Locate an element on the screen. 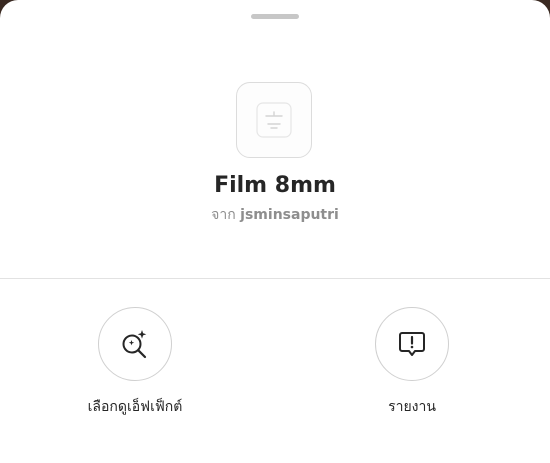  browse-effects-circle is located at coordinates (135, 344).